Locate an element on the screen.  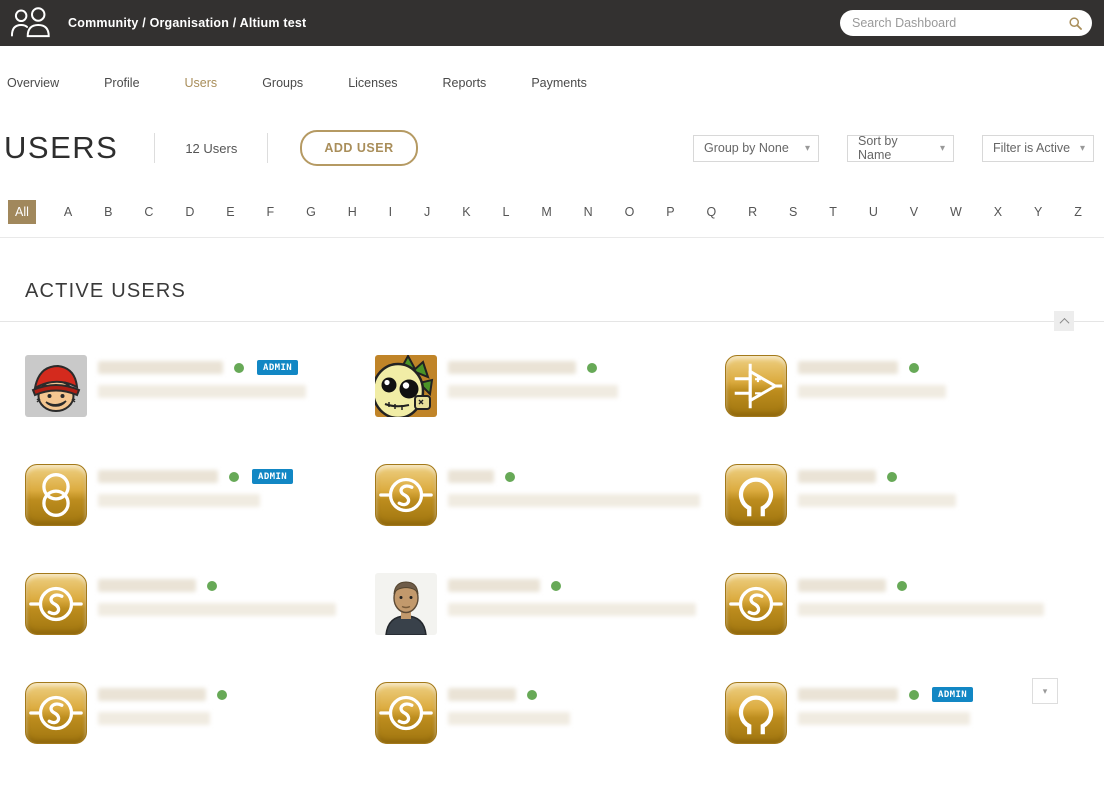
search-icon is located at coordinates (1075, 23).